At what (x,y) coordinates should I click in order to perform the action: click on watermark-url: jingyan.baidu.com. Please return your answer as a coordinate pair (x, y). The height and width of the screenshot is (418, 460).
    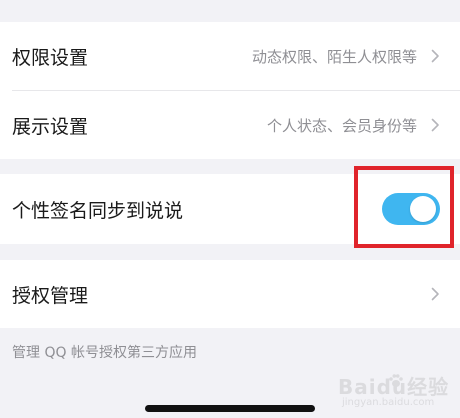
    Looking at the image, I should click on (388, 402).